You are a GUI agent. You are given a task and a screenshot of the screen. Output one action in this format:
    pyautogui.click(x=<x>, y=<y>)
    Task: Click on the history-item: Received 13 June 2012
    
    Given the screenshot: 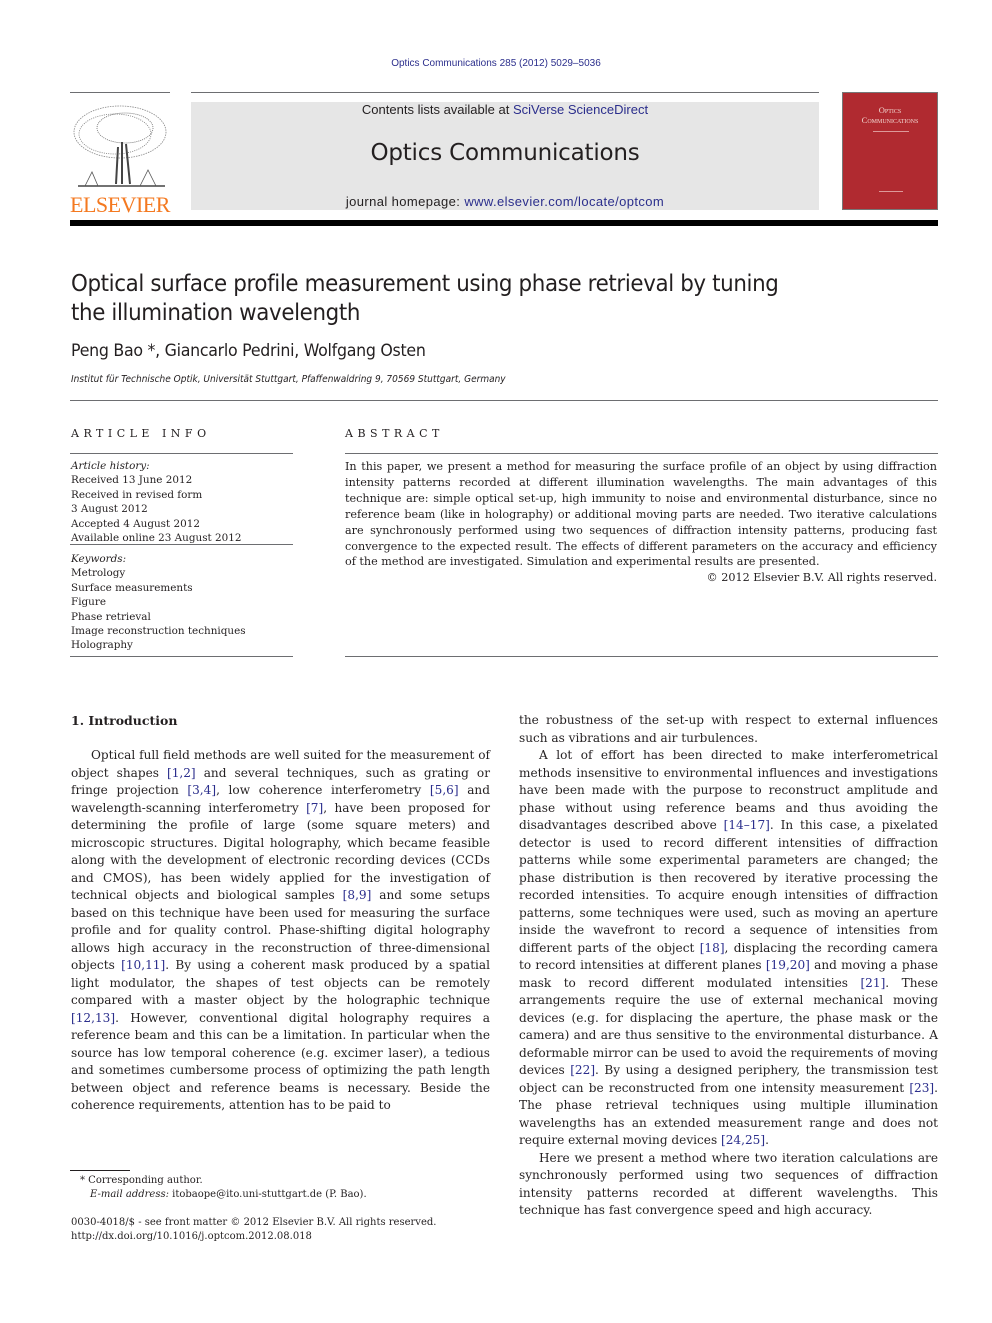 What is the action you would take?
    pyautogui.click(x=132, y=480)
    